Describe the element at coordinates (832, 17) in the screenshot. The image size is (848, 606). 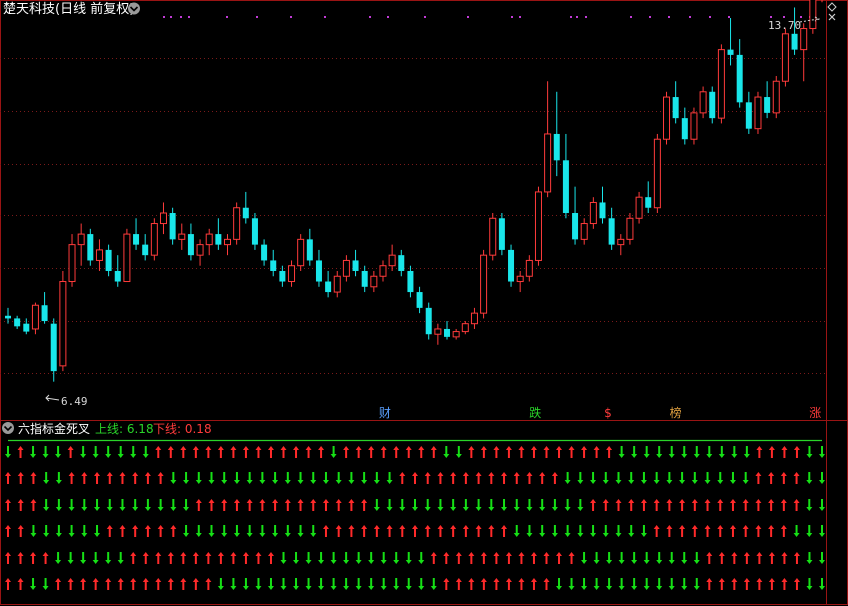
I see `close-icon` at that location.